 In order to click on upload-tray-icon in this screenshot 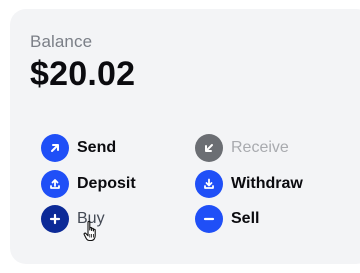, I will do `click(55, 184)`.